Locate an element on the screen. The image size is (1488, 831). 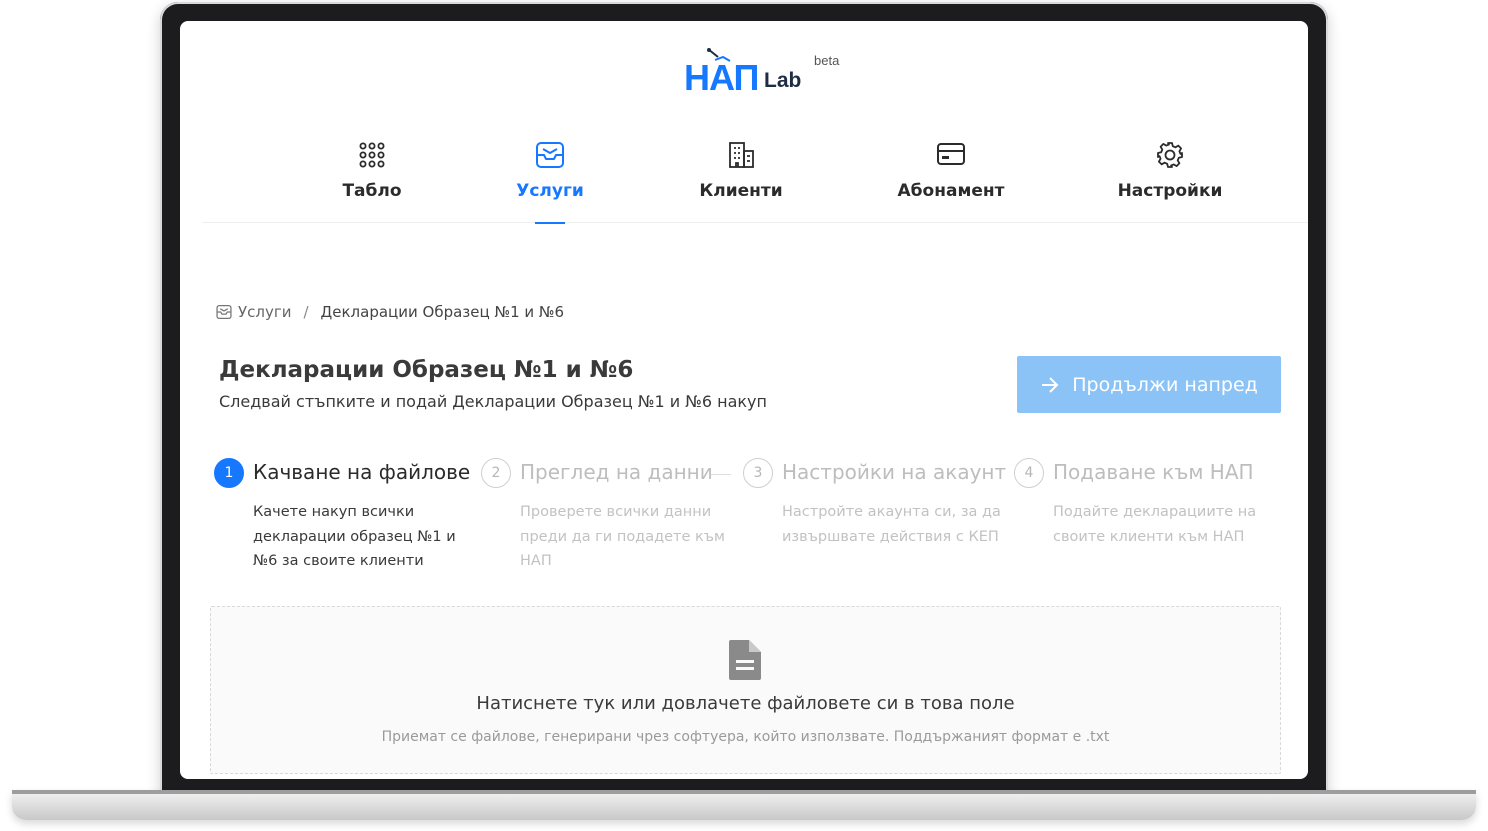
app-logo: НАП Lab beta is located at coordinates (764, 72).